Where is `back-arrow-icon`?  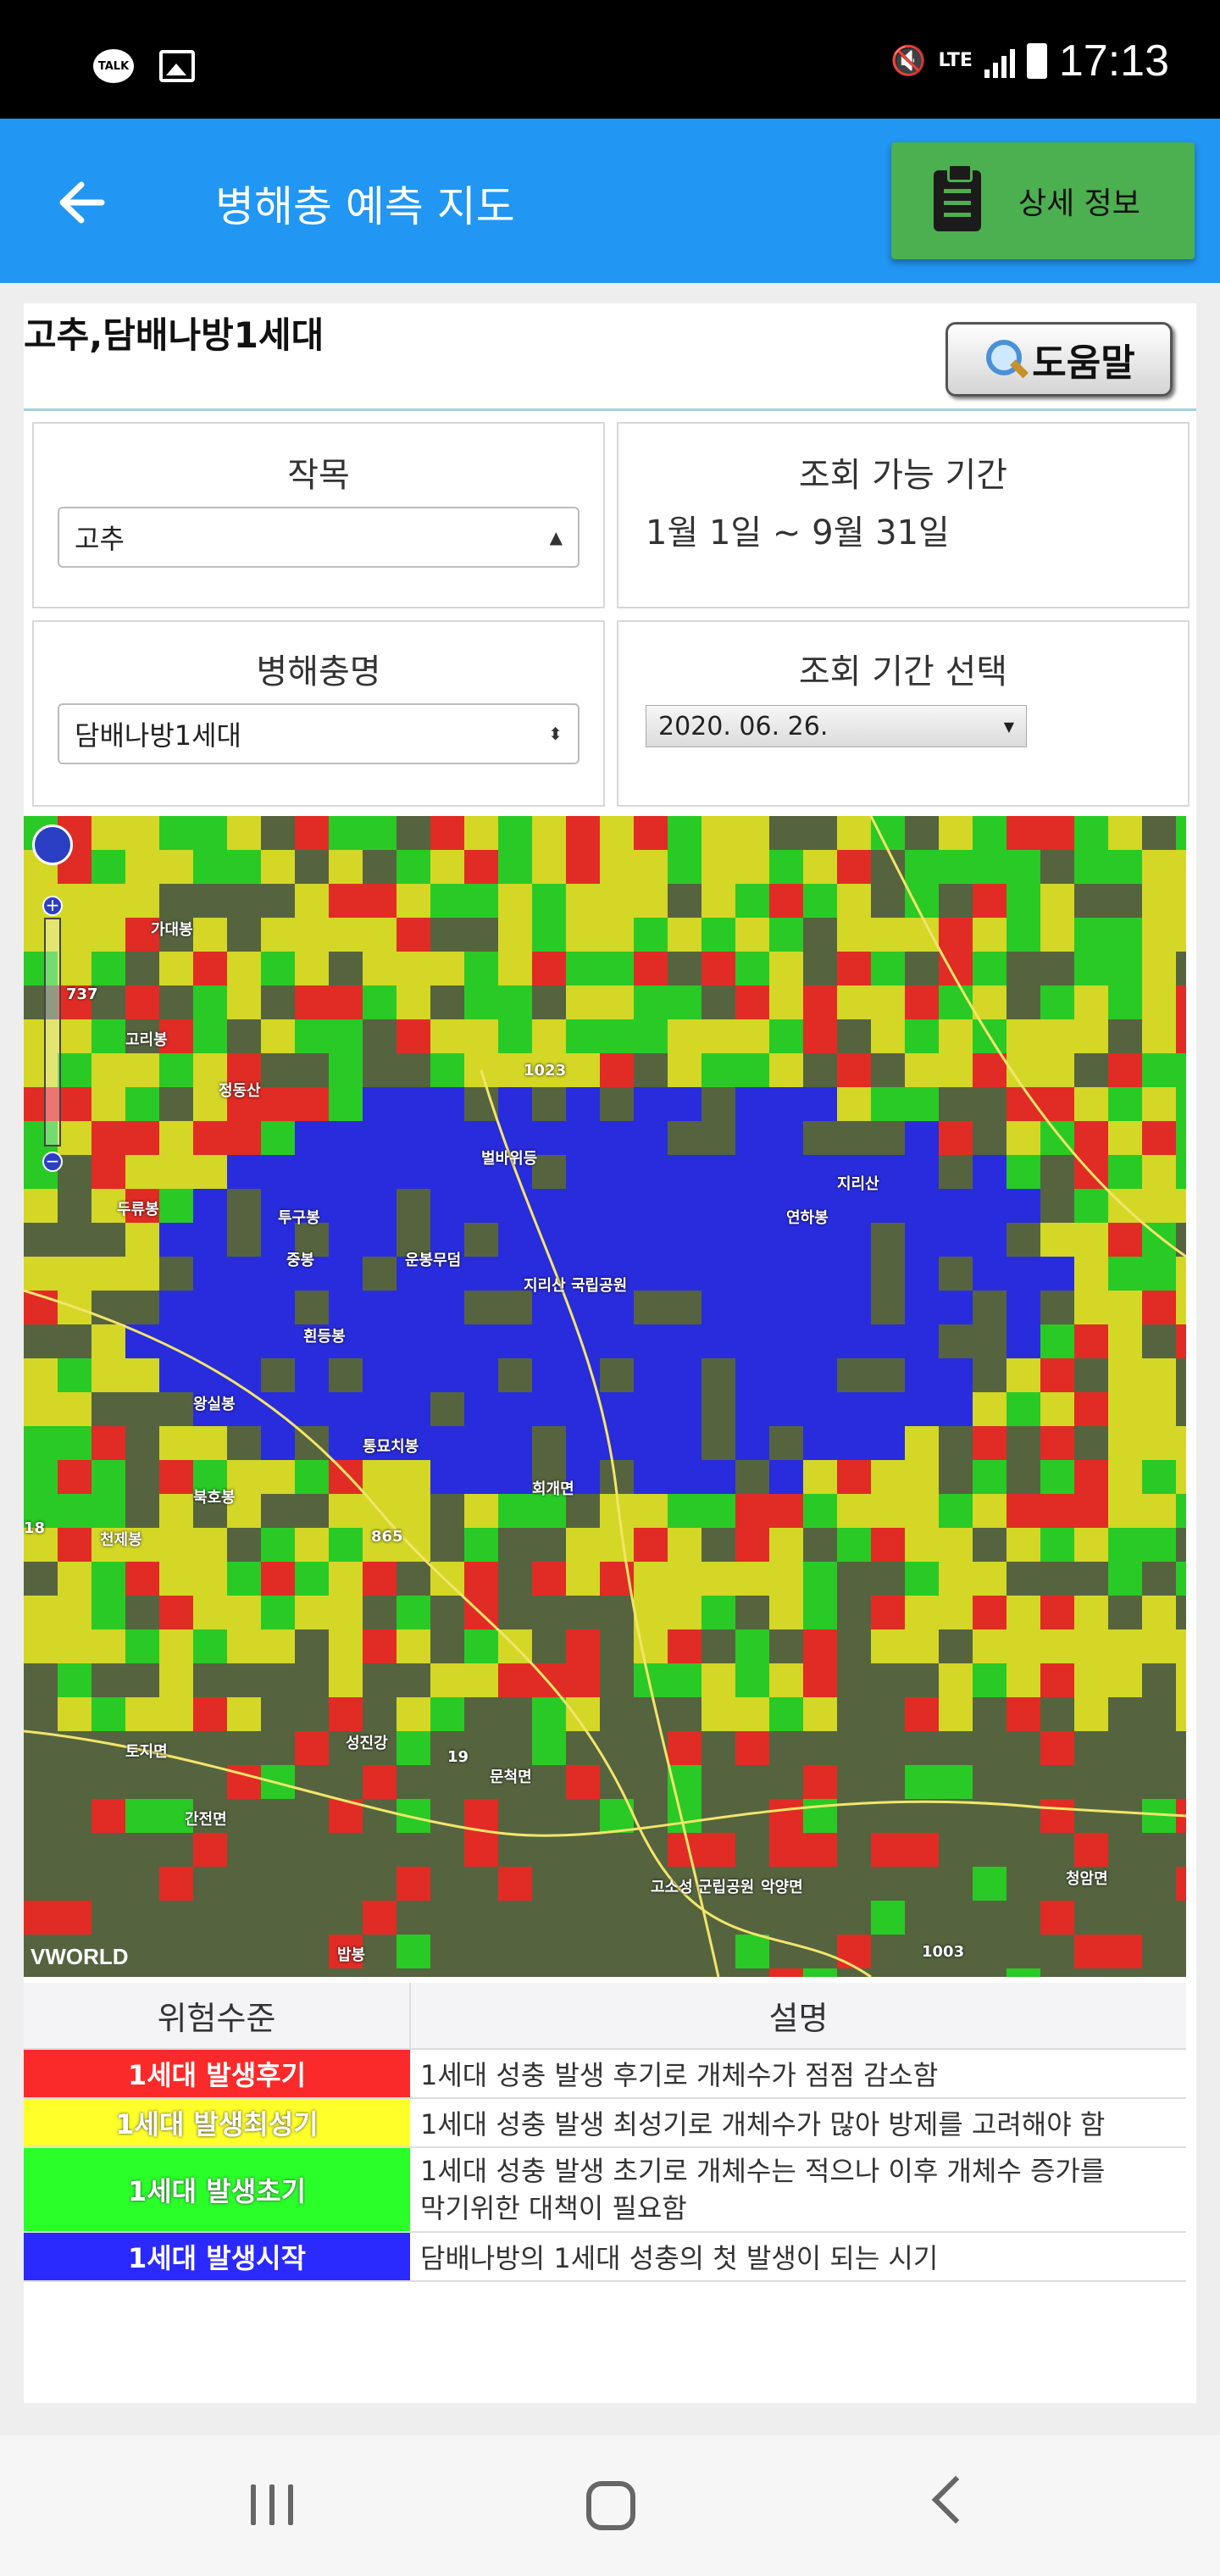 back-arrow-icon is located at coordinates (82, 202).